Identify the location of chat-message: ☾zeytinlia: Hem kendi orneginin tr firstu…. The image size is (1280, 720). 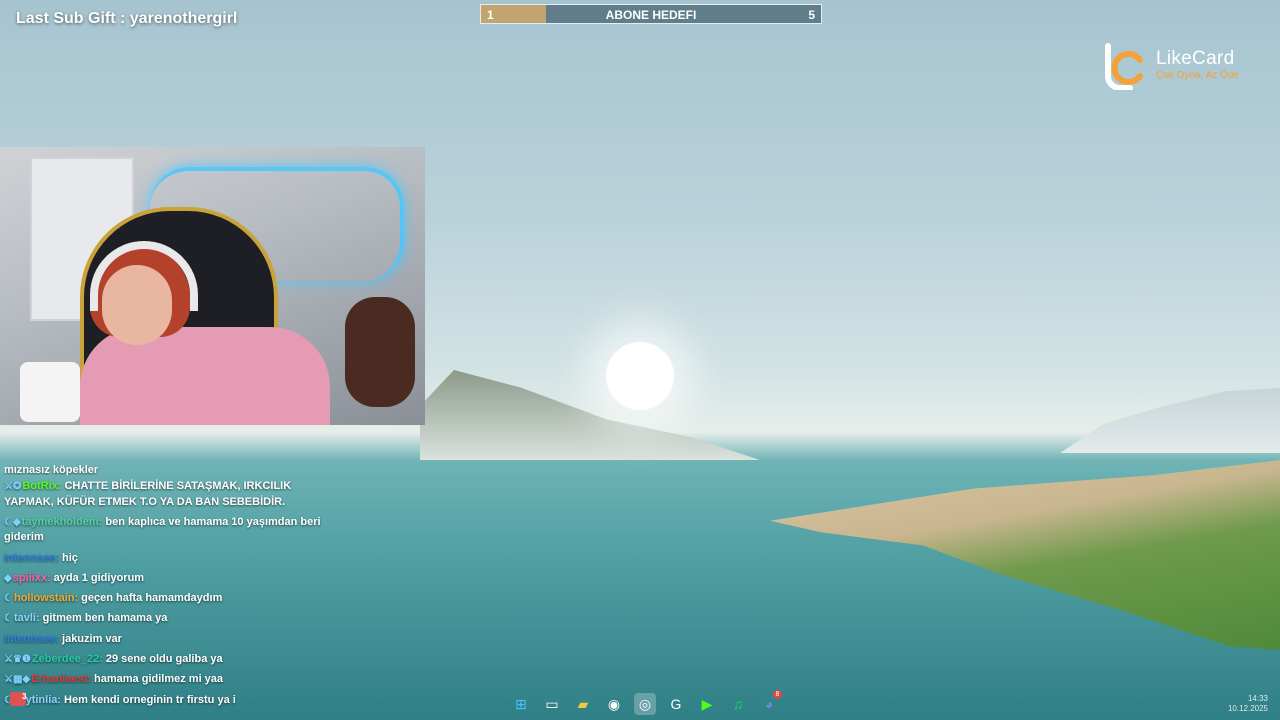
(169, 701).